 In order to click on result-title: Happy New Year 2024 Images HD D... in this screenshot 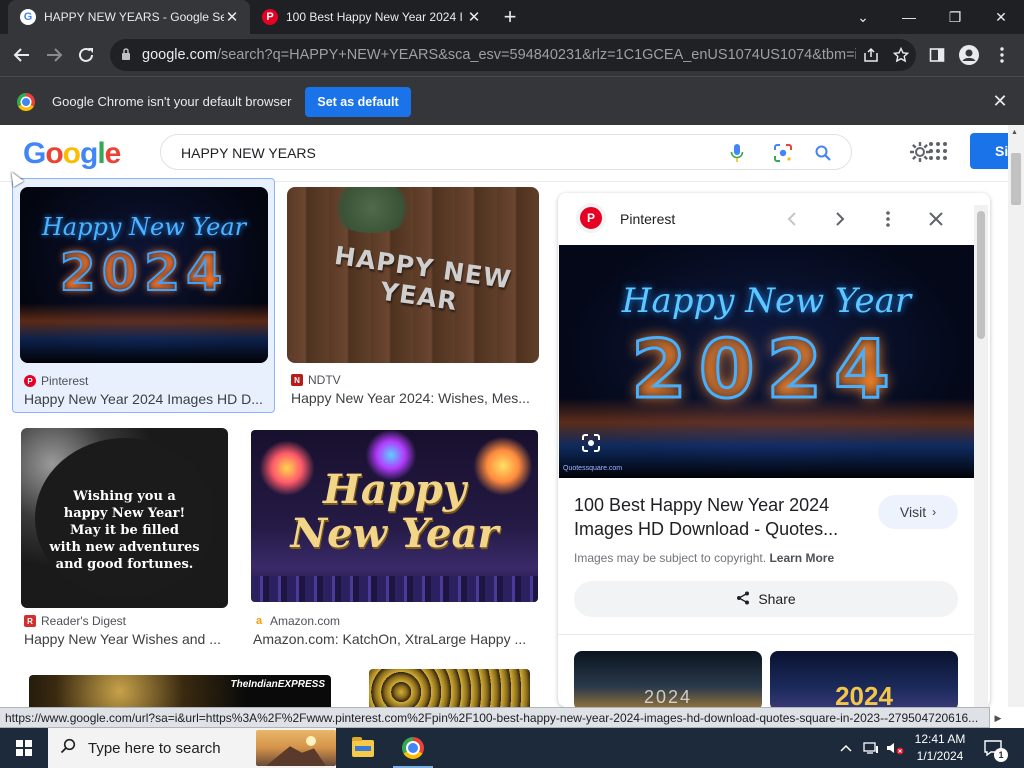, I will do `click(146, 399)`.